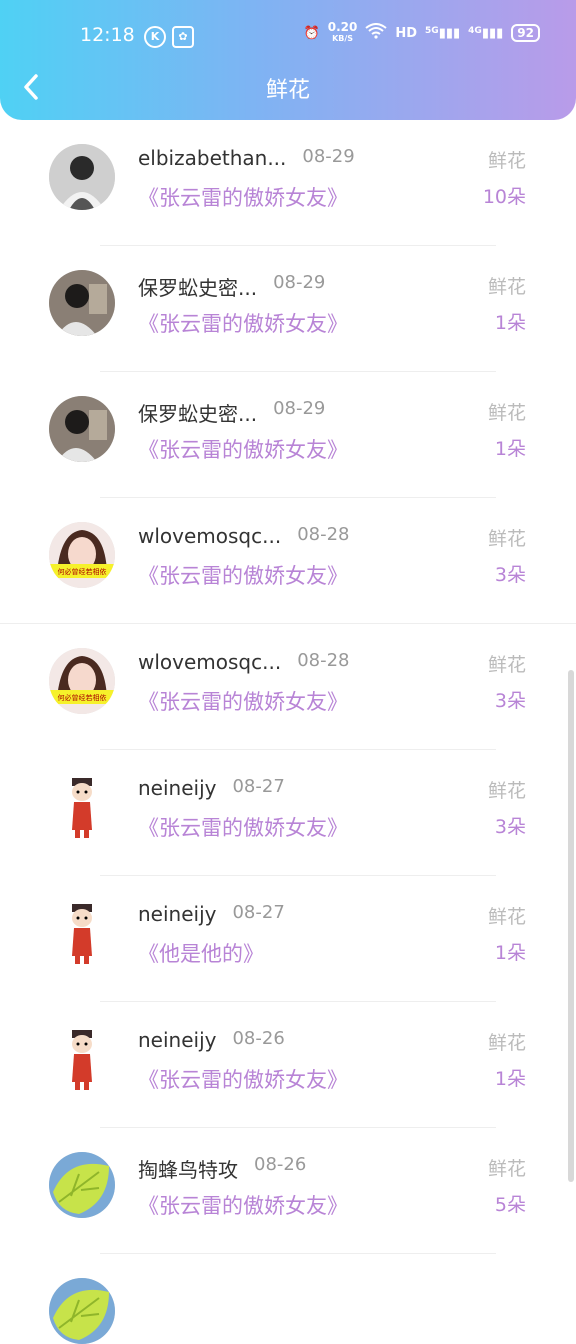  Describe the element at coordinates (342, 31) in the screenshot. I see `network-speed: 0.20 KB/S` at that location.